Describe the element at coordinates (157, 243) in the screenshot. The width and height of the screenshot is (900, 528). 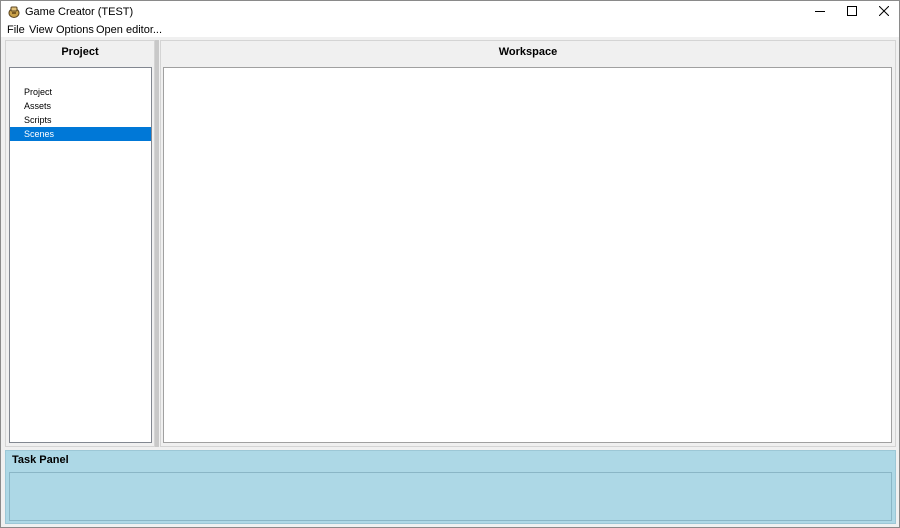
I see `panel-splitter` at that location.